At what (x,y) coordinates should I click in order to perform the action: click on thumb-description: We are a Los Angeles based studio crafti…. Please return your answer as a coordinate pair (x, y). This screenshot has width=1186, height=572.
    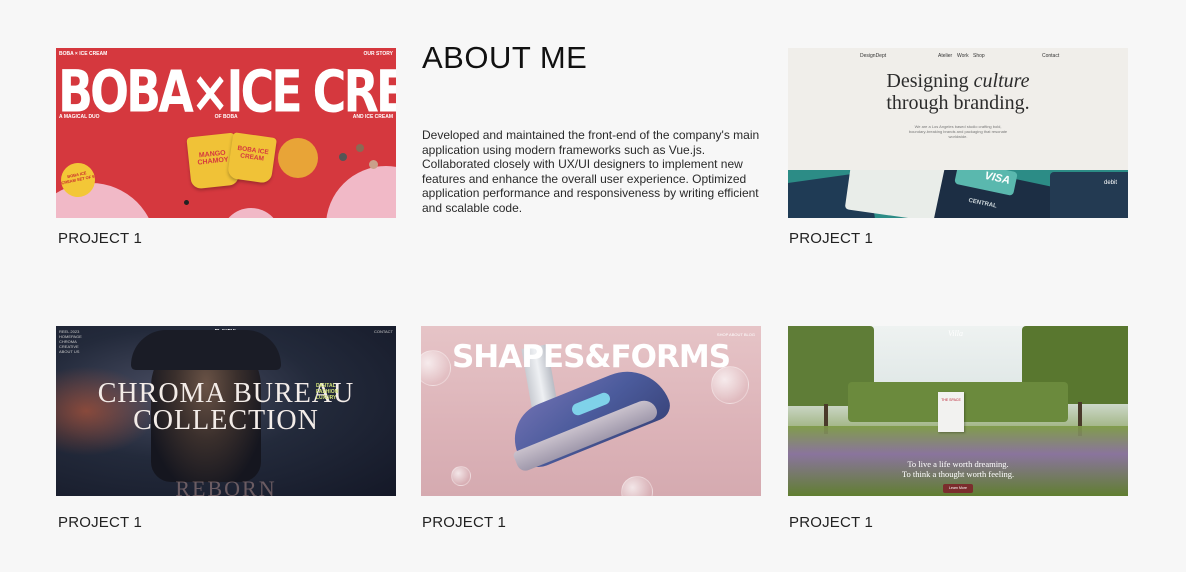
    Looking at the image, I should click on (958, 131).